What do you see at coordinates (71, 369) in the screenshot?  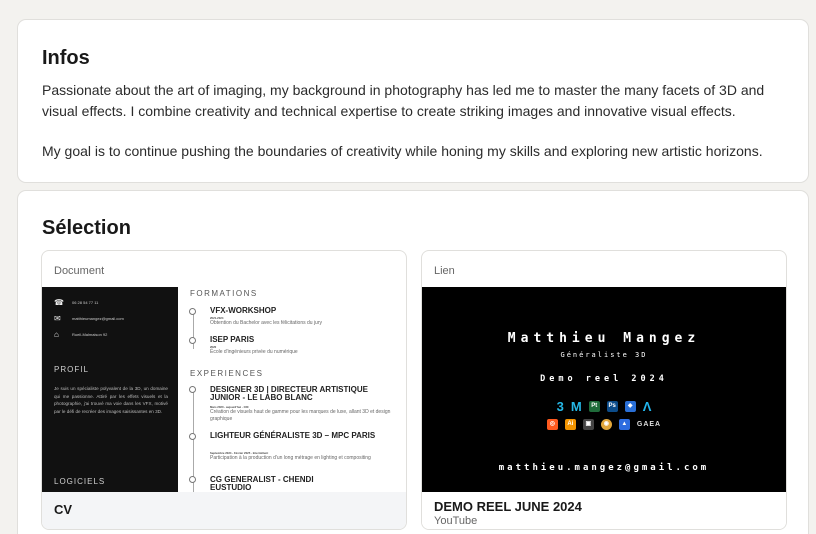 I see `cv-profil-heading: PROFIL` at bounding box center [71, 369].